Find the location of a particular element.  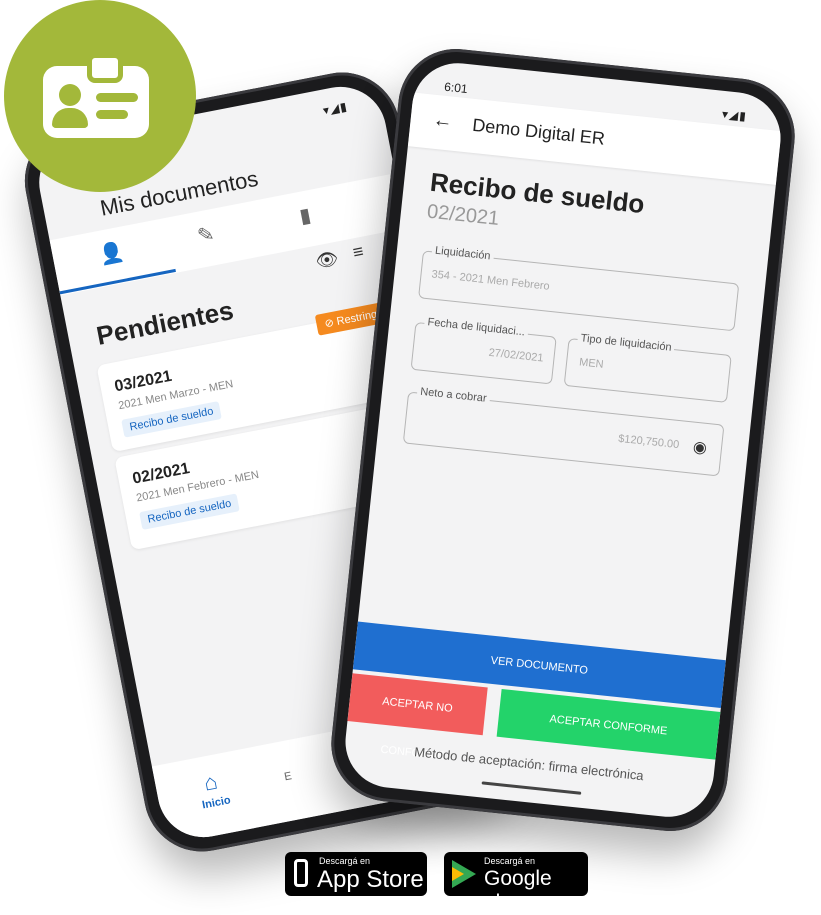

store-name: App Store is located at coordinates (370, 879).